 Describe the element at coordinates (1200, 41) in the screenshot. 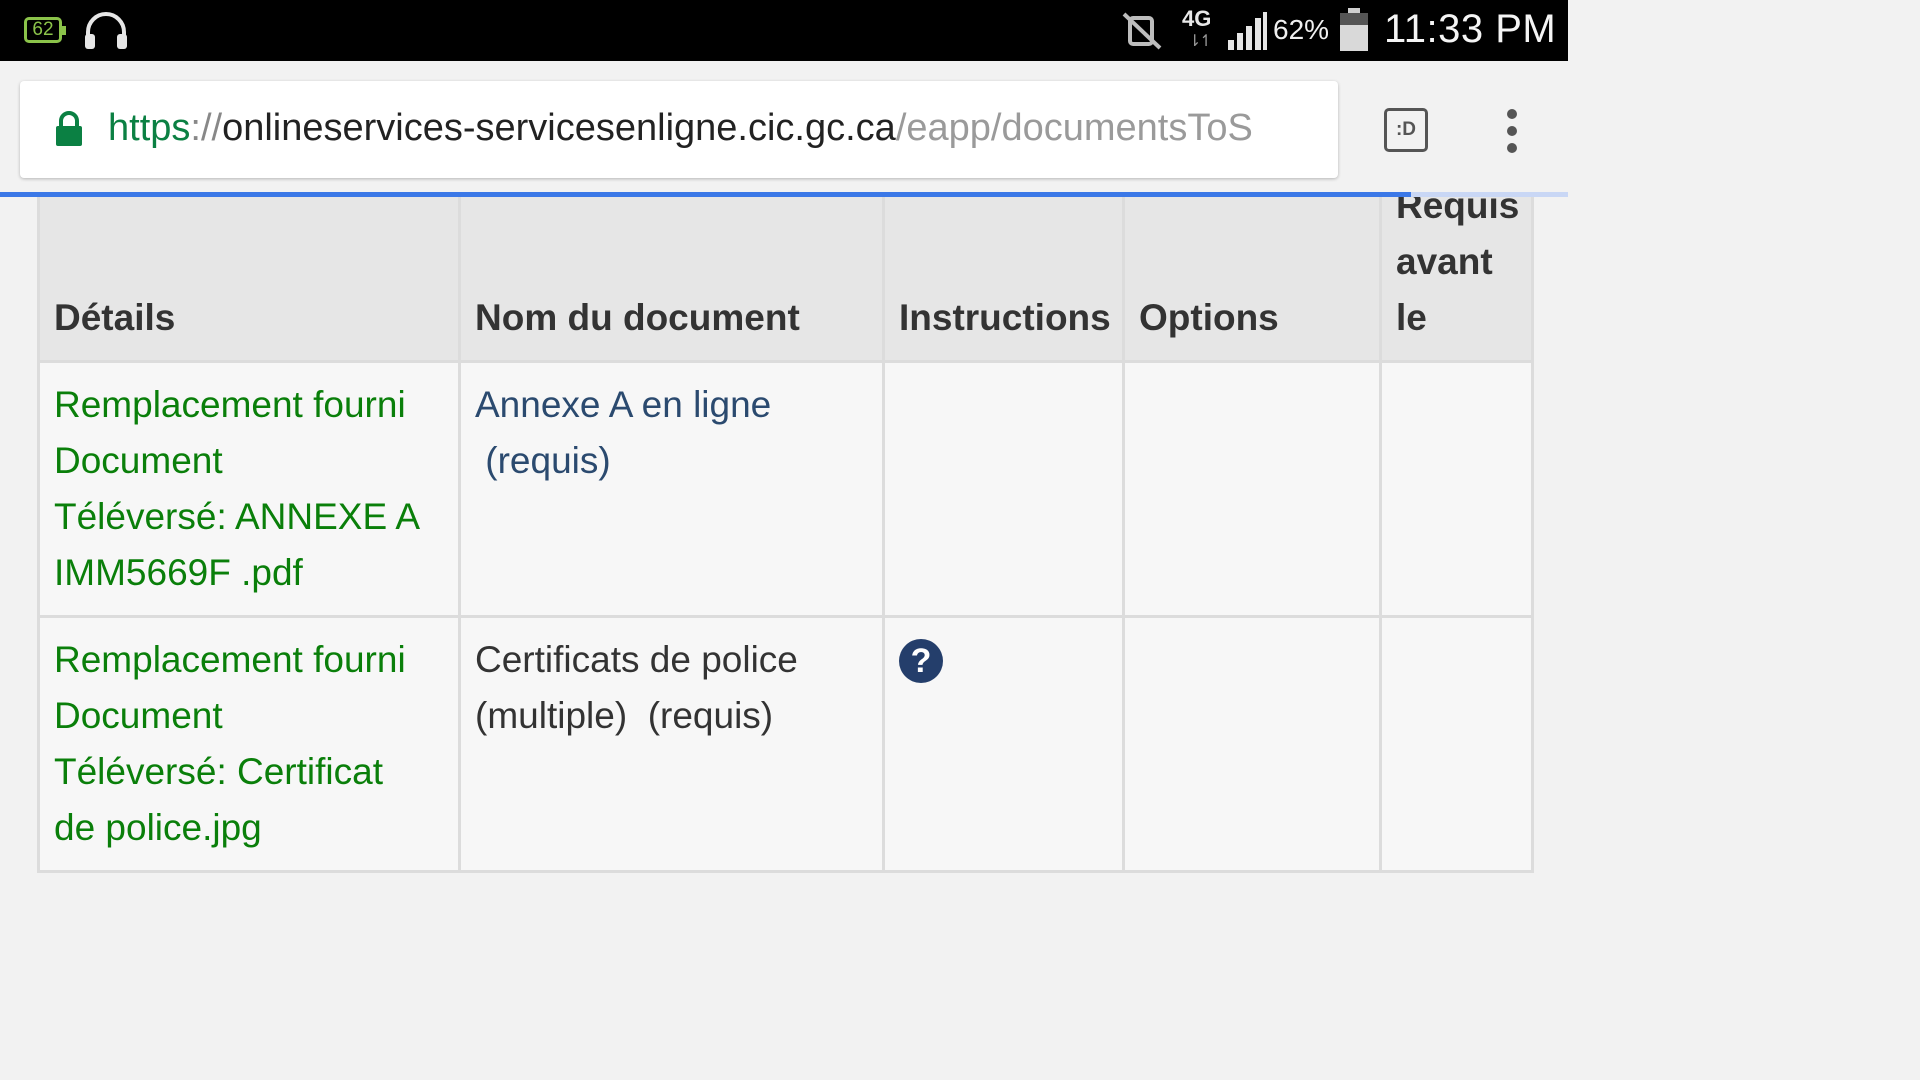

I see `data-arrows-icon: ⇂↿` at that location.